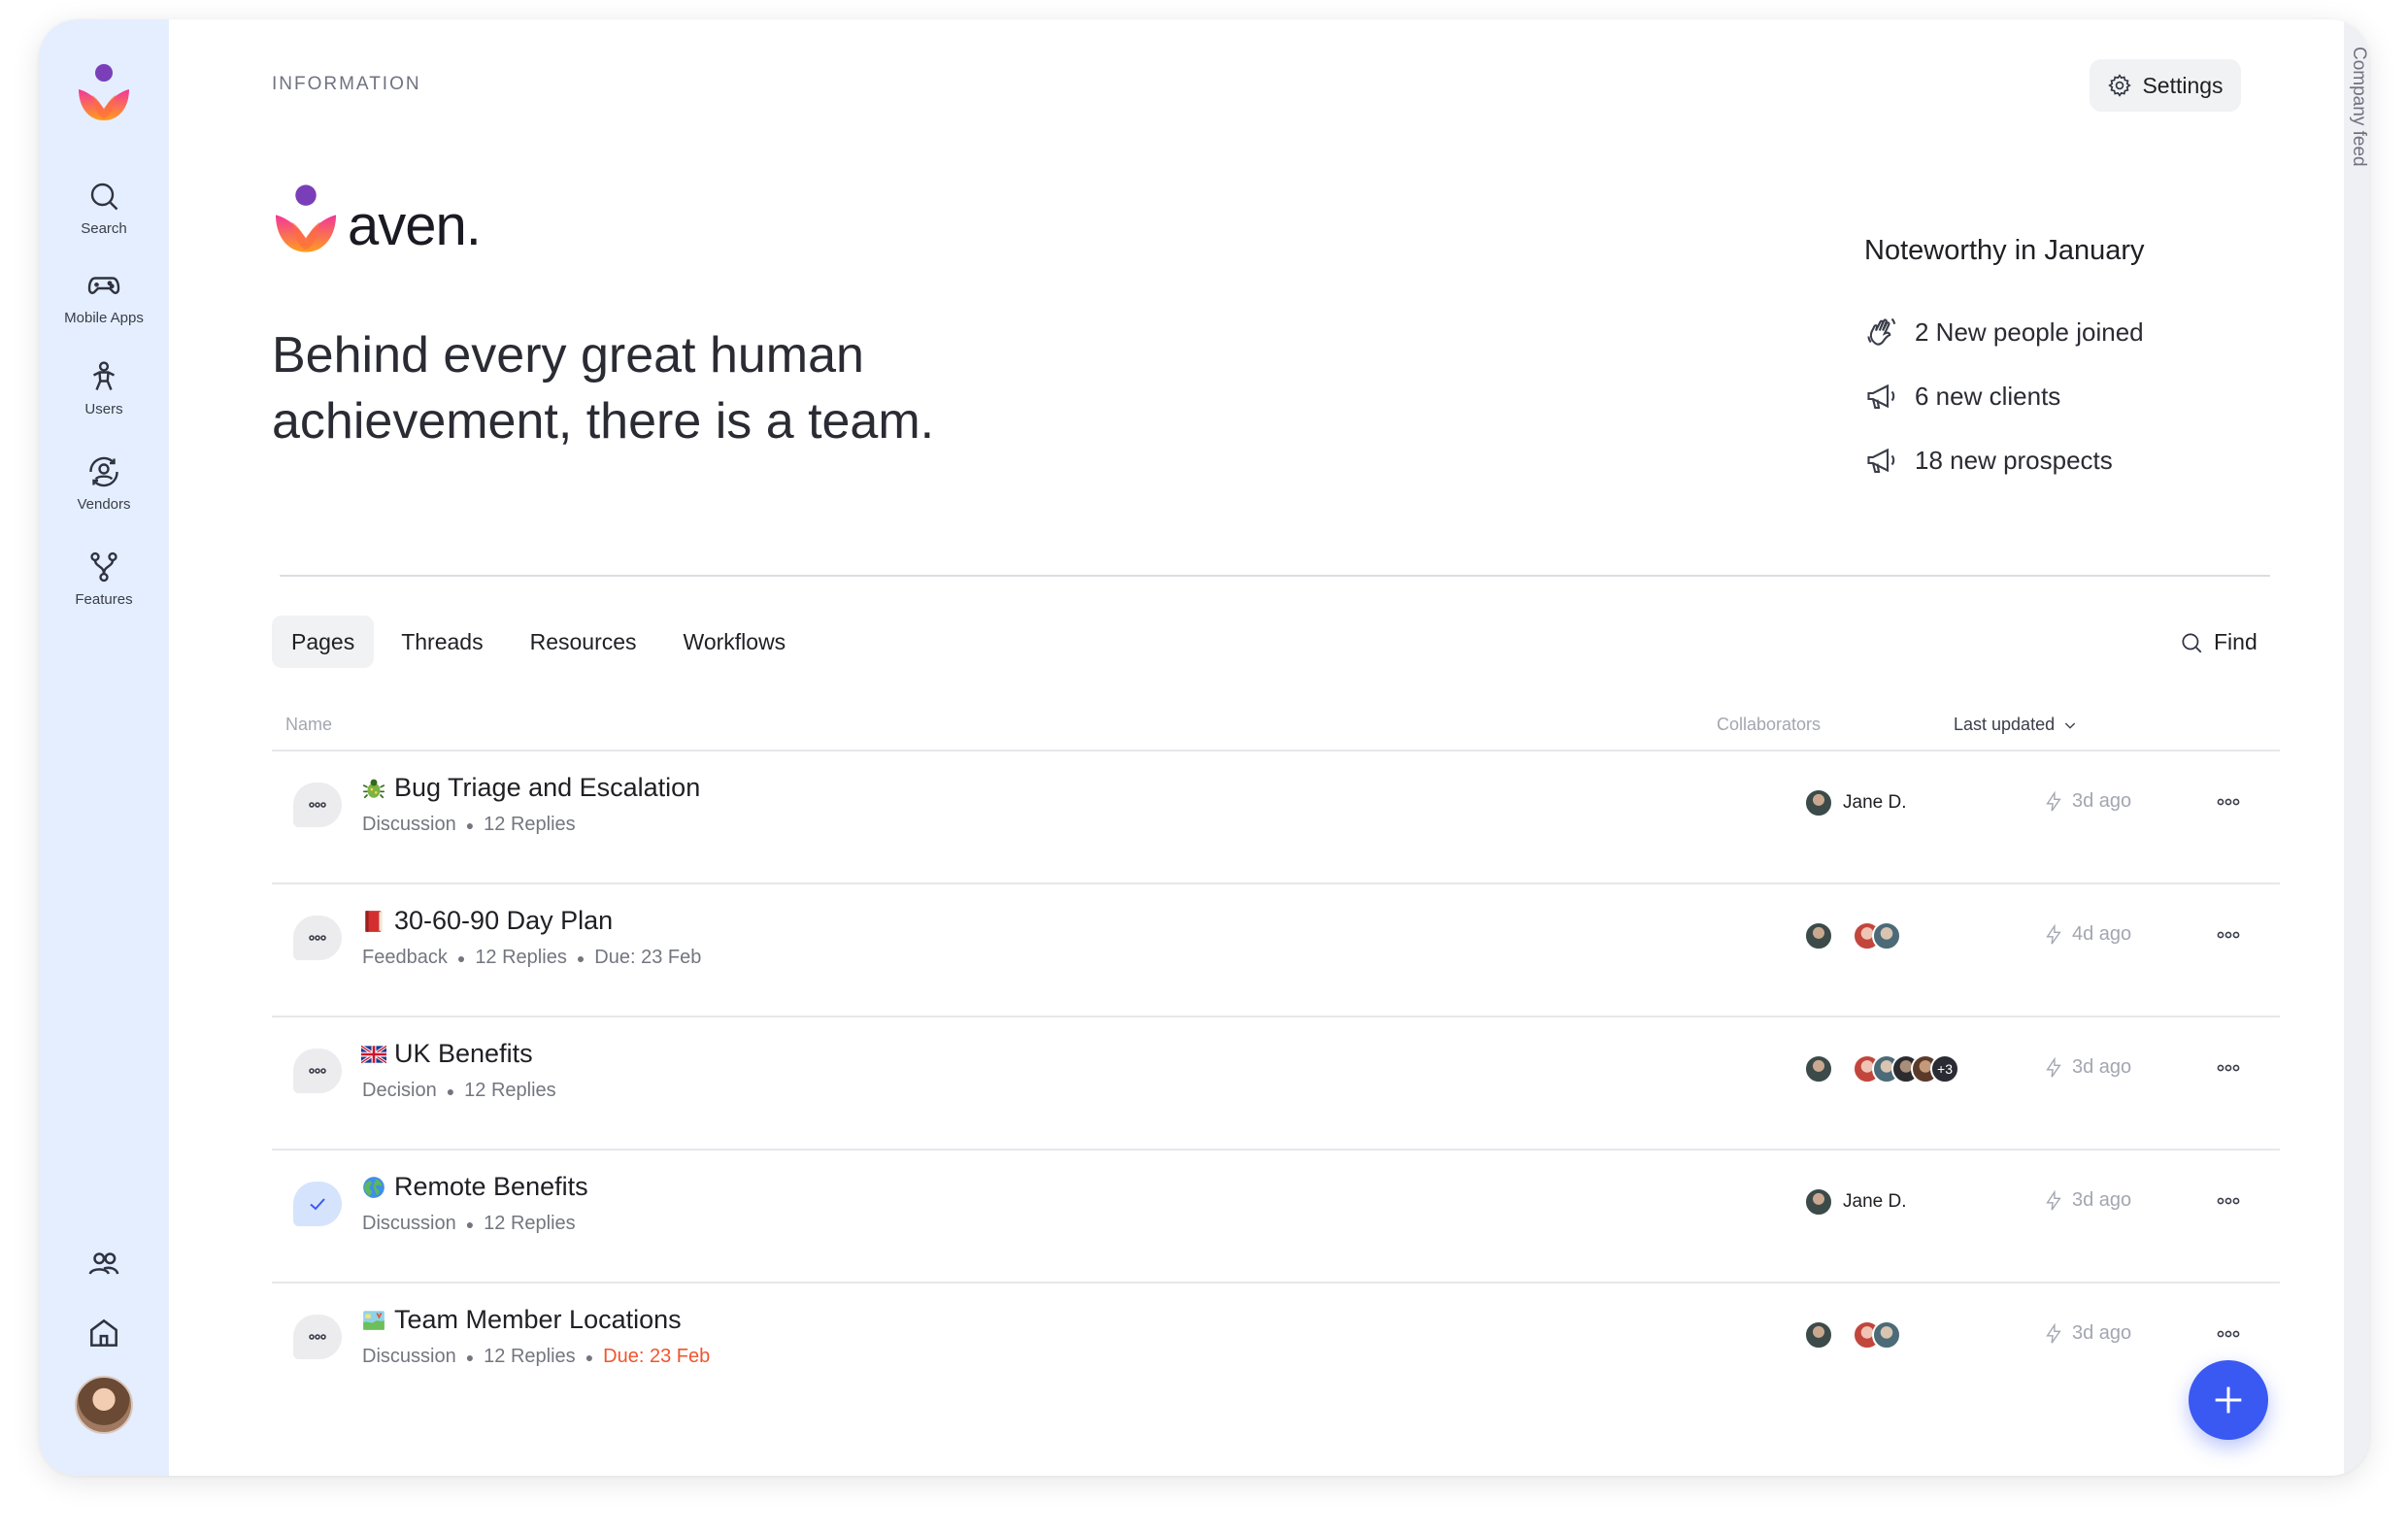 The width and height of the screenshot is (2408, 1534). What do you see at coordinates (474, 1187) in the screenshot?
I see `row-title: Remote Benefits` at bounding box center [474, 1187].